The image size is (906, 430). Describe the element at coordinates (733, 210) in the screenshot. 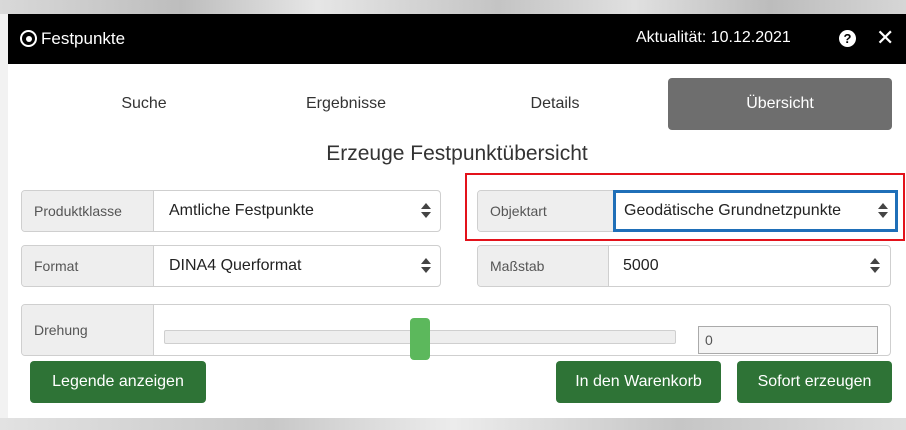

I see `objektart-value: Geodätische Grundnetzpunkte` at that location.